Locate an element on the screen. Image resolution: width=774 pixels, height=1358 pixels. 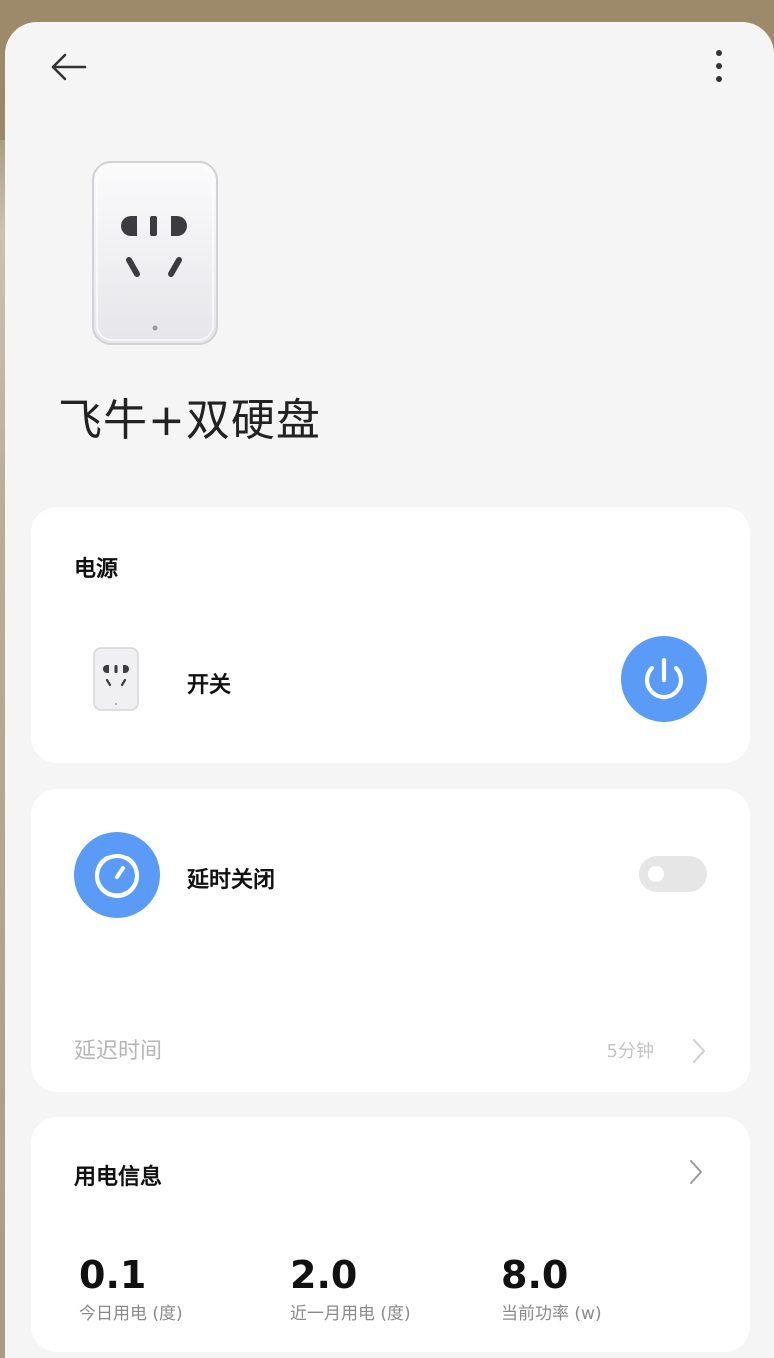
smart-plug-image is located at coordinates (155, 253).